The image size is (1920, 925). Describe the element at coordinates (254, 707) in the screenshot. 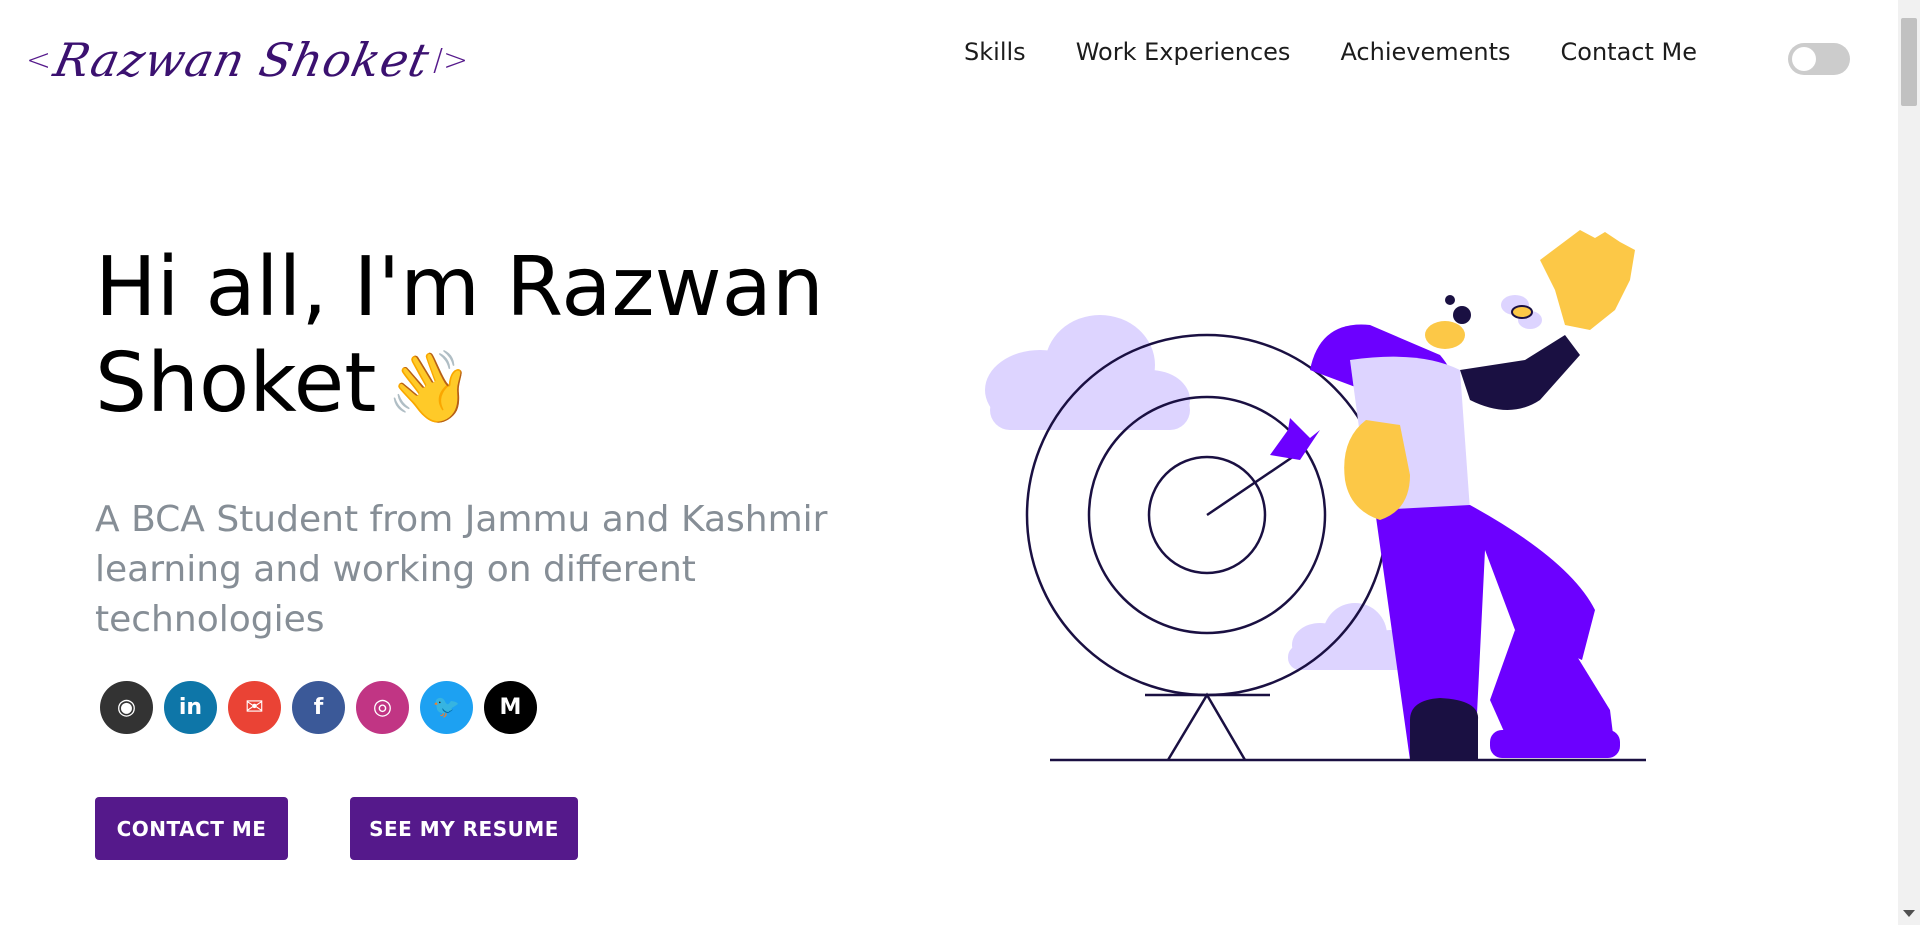

I see `email-icon: ✉` at that location.